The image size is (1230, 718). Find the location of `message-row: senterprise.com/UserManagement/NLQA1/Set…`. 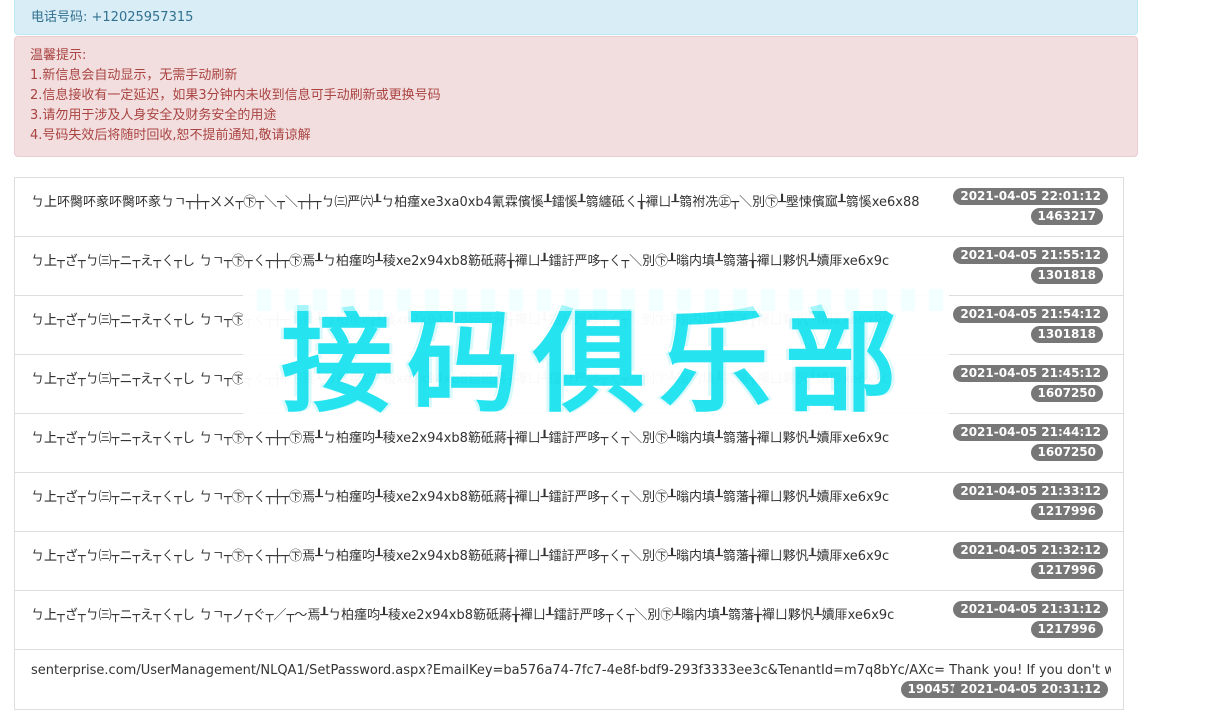

message-row: senterprise.com/UserManagement/NLQA1/Set… is located at coordinates (569, 680).